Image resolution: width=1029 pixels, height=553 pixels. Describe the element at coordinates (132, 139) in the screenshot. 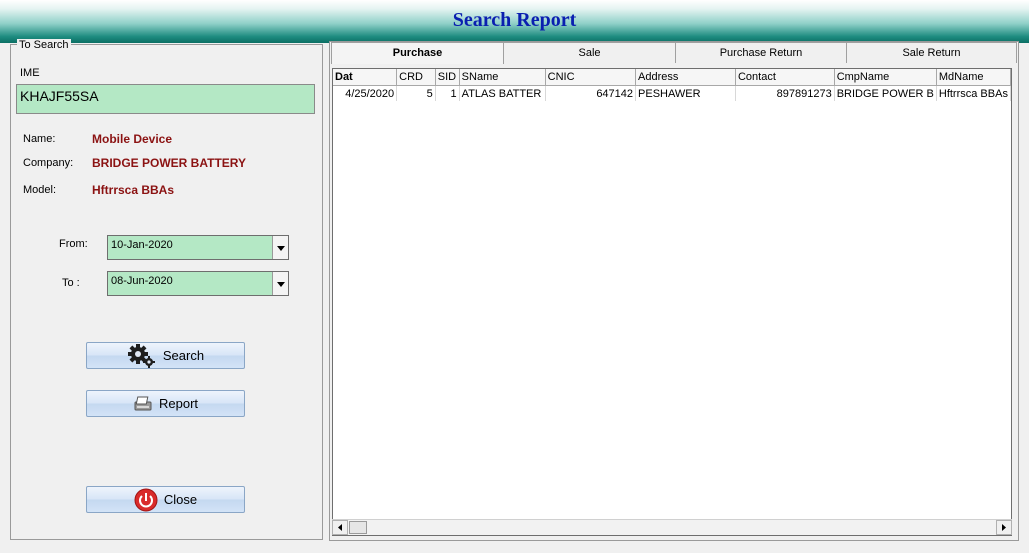

I see `name-value: Mobile Device` at that location.